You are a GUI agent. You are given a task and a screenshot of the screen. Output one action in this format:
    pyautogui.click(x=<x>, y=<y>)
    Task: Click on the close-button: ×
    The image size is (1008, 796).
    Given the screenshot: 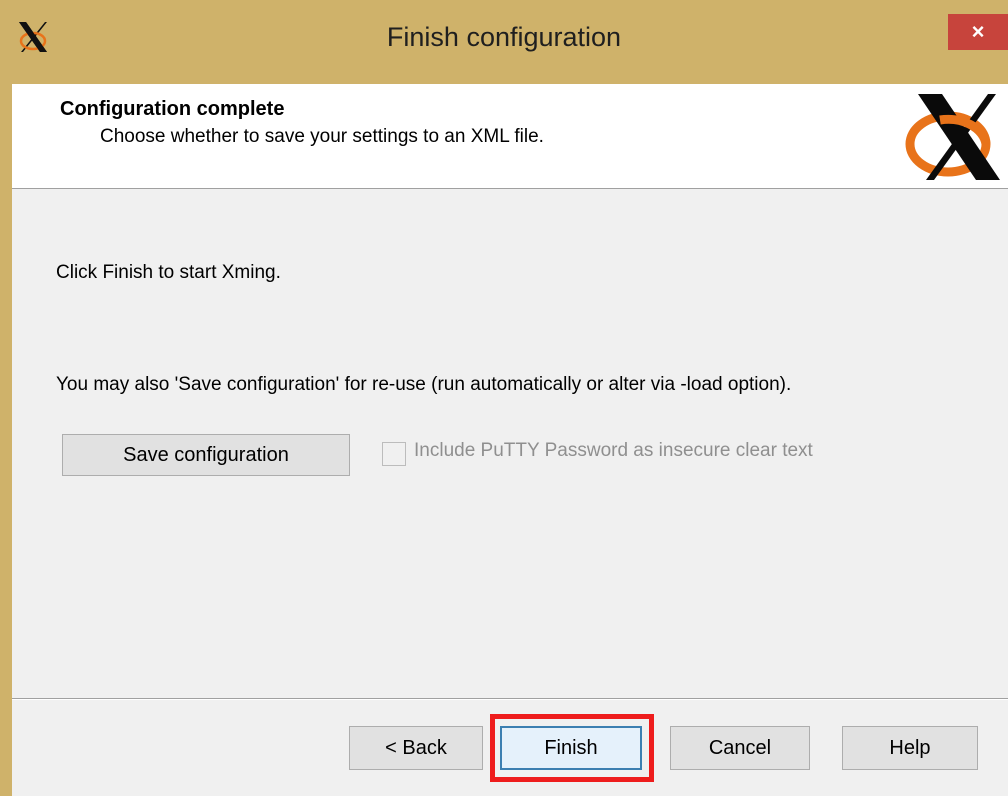 What is the action you would take?
    pyautogui.click(x=978, y=32)
    